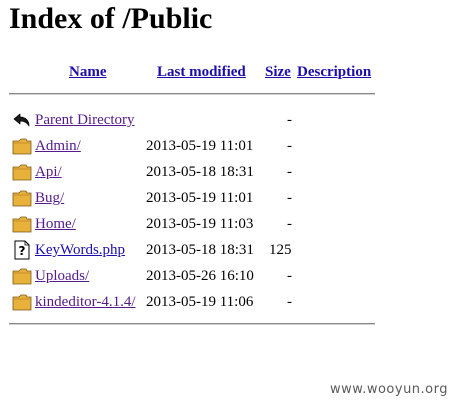 This screenshot has width=469, height=402. I want to click on list-item: Bug/ 2013-05-19 11:01 -, so click(200, 198).